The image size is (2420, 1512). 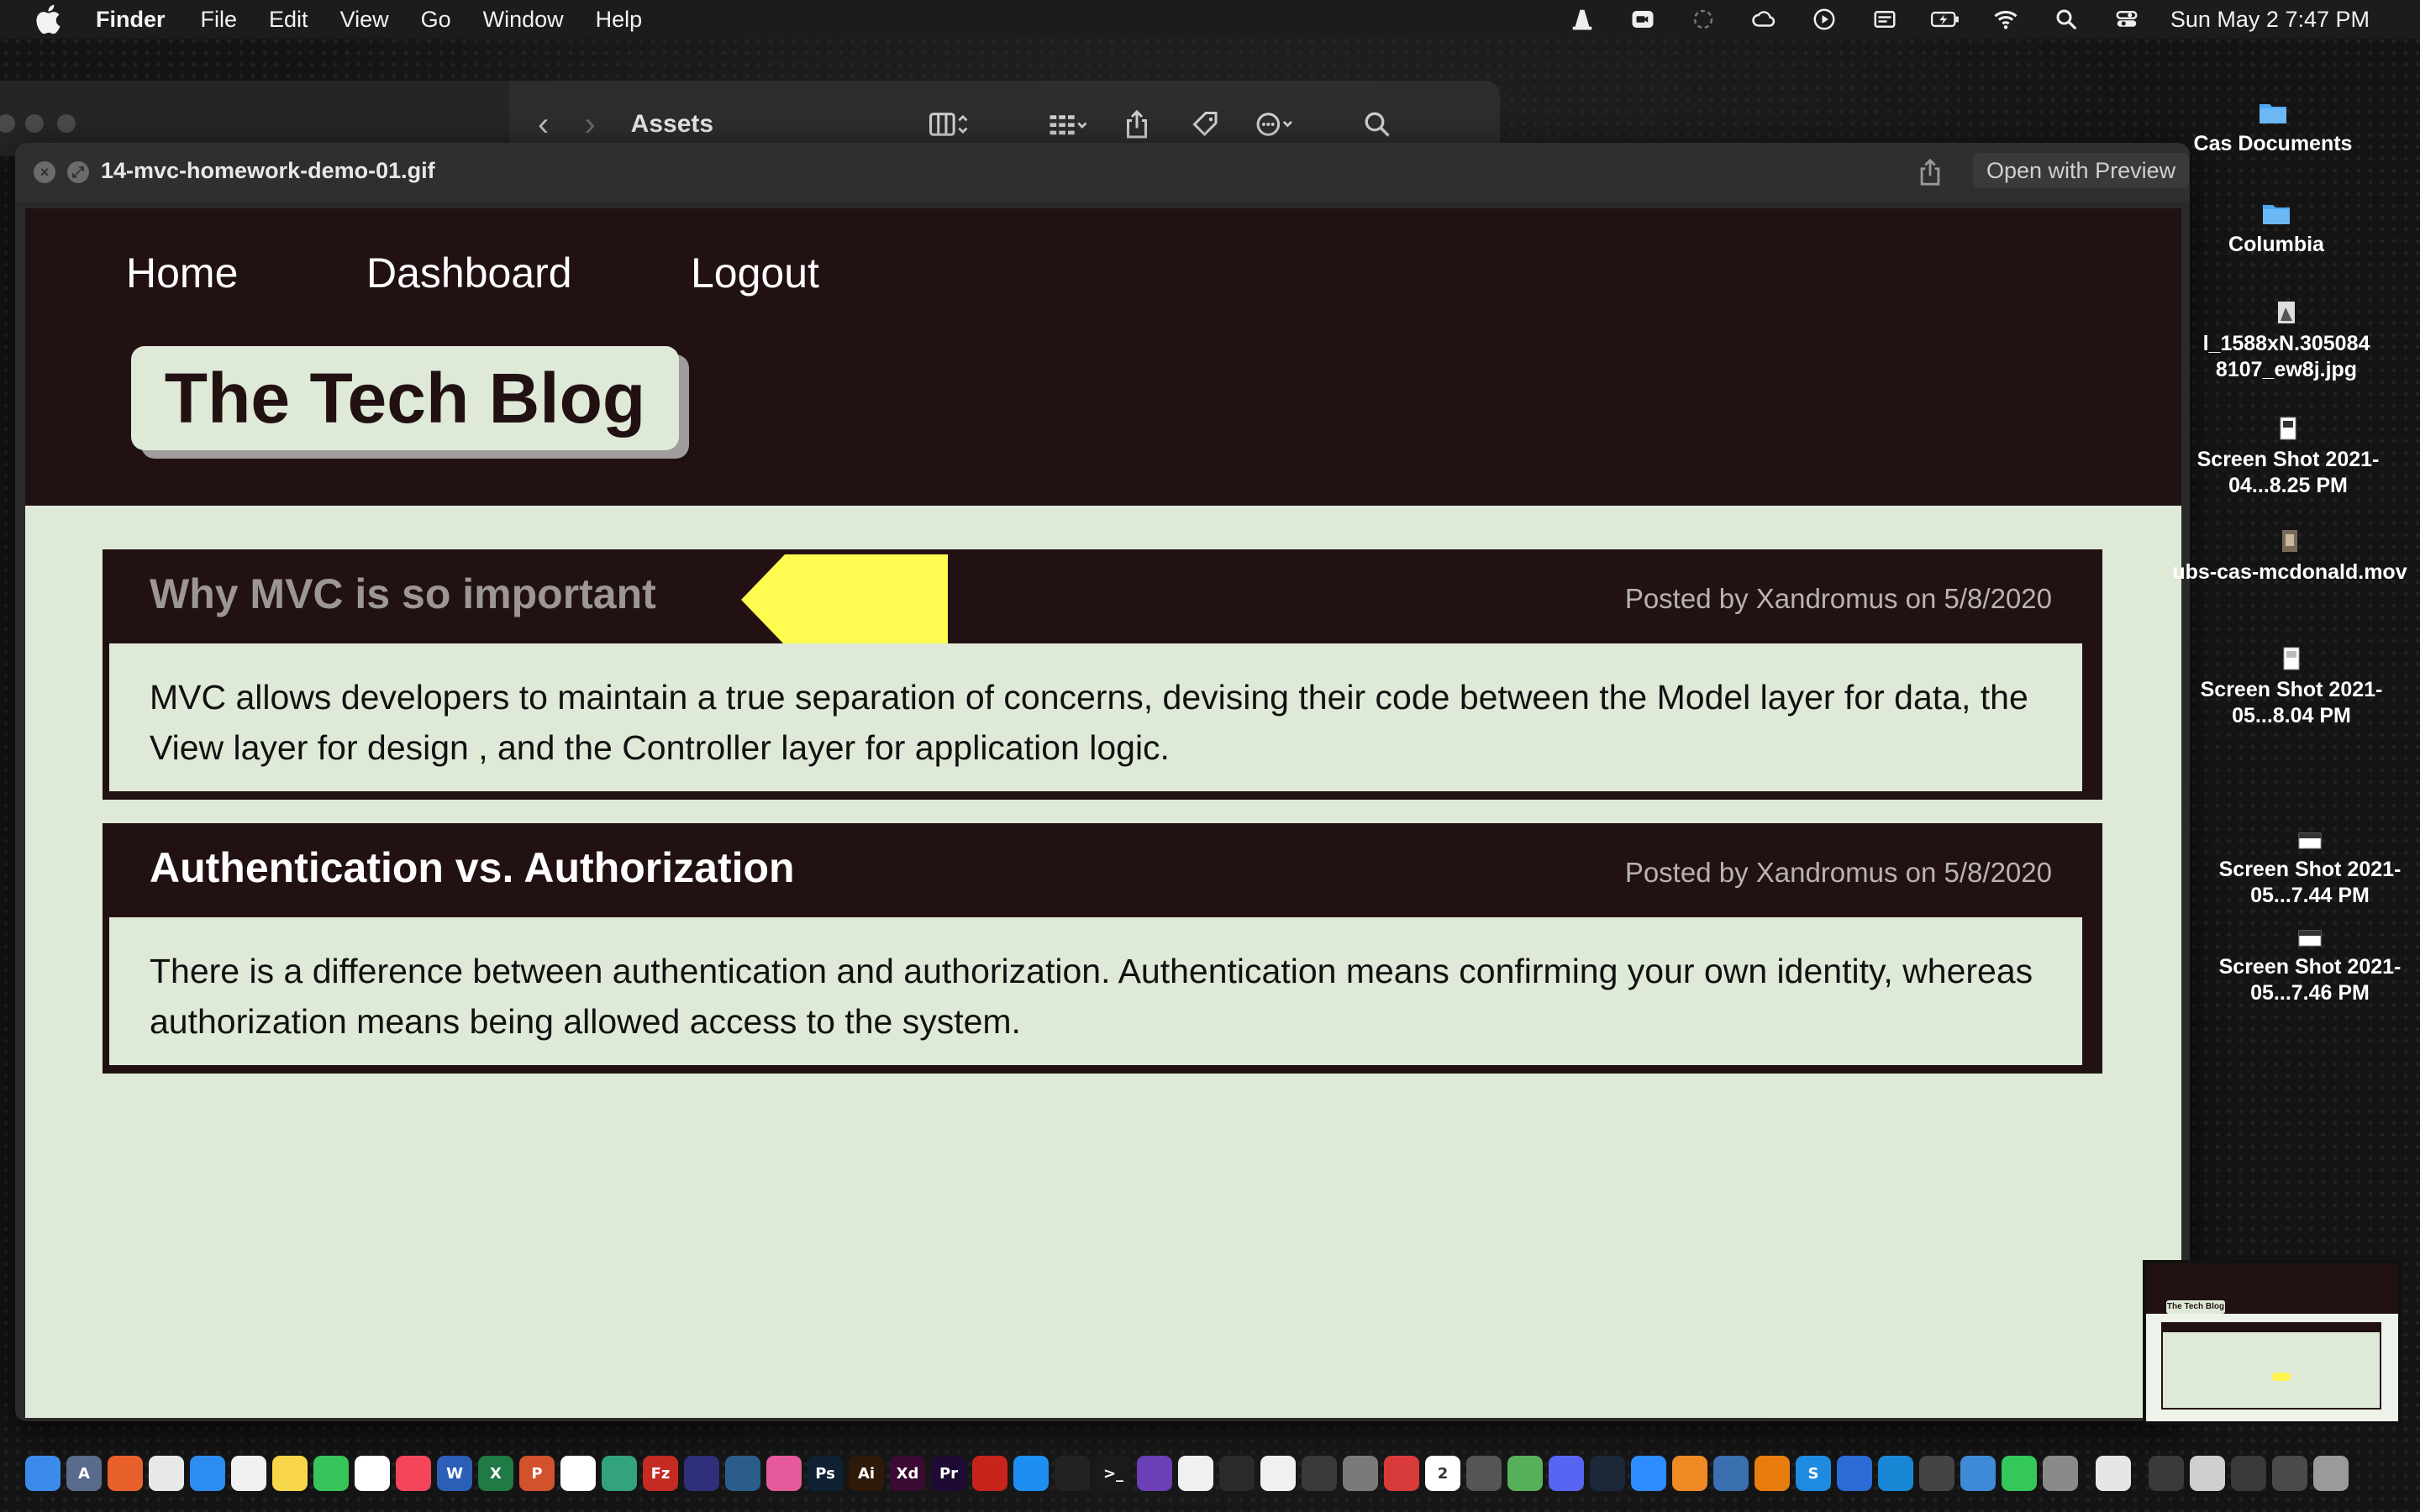 What do you see at coordinates (1274, 124) in the screenshot?
I see `more-actions-icon` at bounding box center [1274, 124].